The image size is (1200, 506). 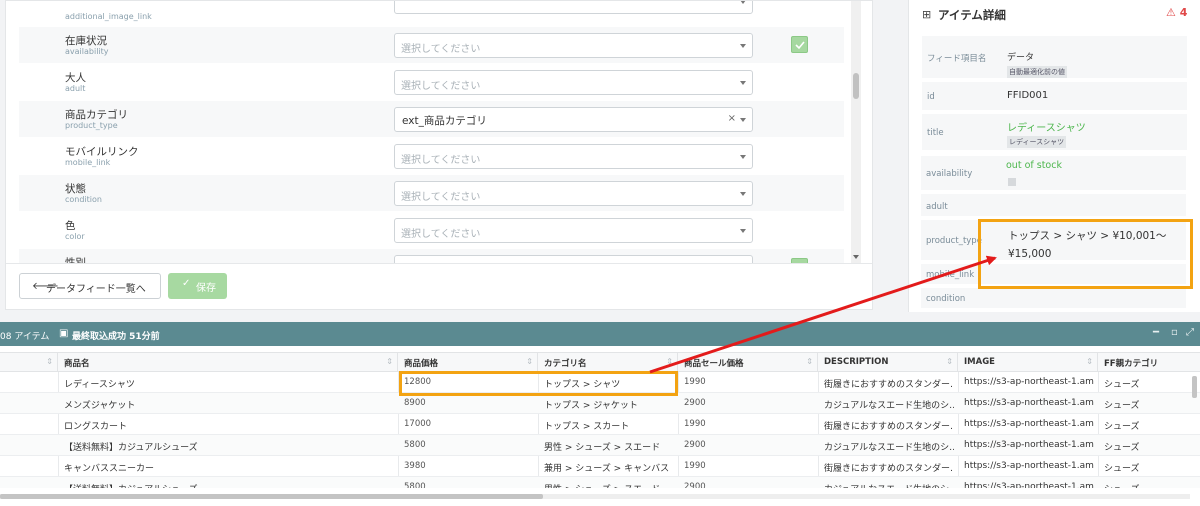 I want to click on mapping-row-label: 在庫状況, so click(x=86, y=41).